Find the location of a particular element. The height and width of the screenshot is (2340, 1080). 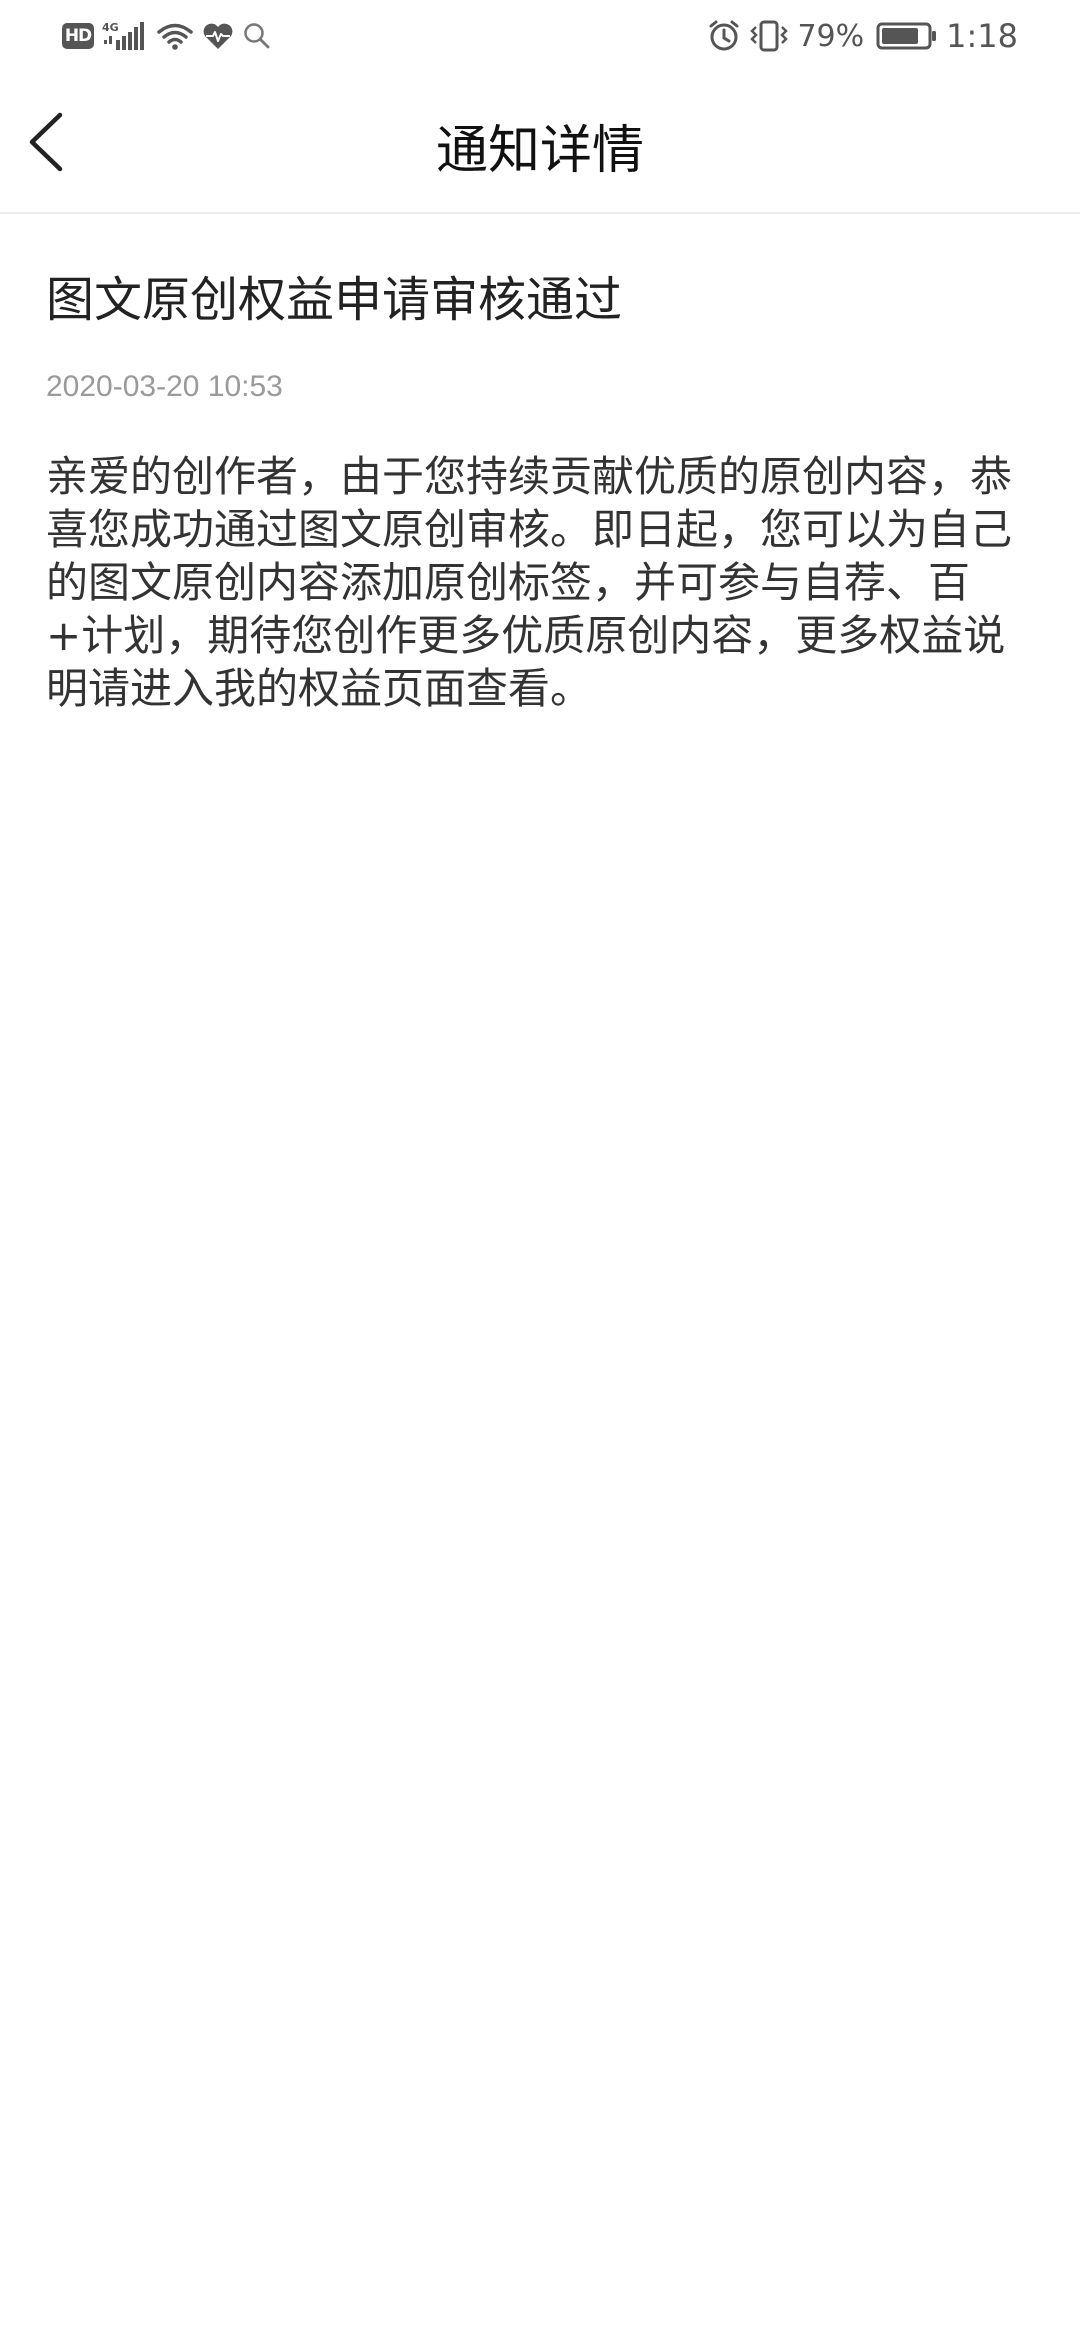

status-right-group: 79% 1:18 is located at coordinates (862, 36).